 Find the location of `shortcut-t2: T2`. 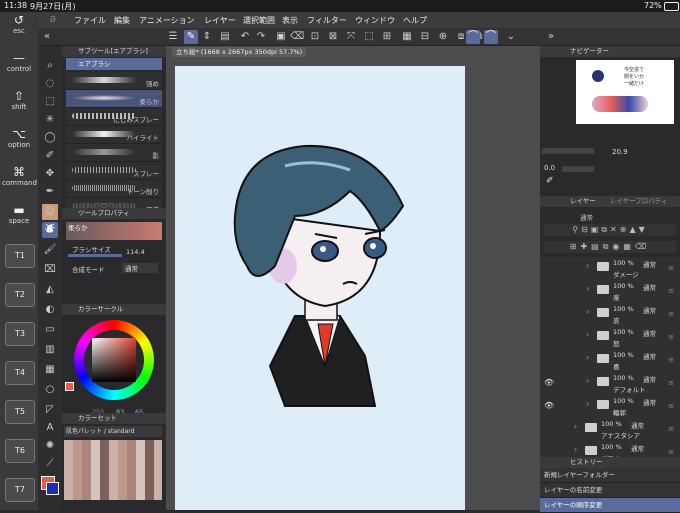

shortcut-t2: T2 is located at coordinates (20, 295).